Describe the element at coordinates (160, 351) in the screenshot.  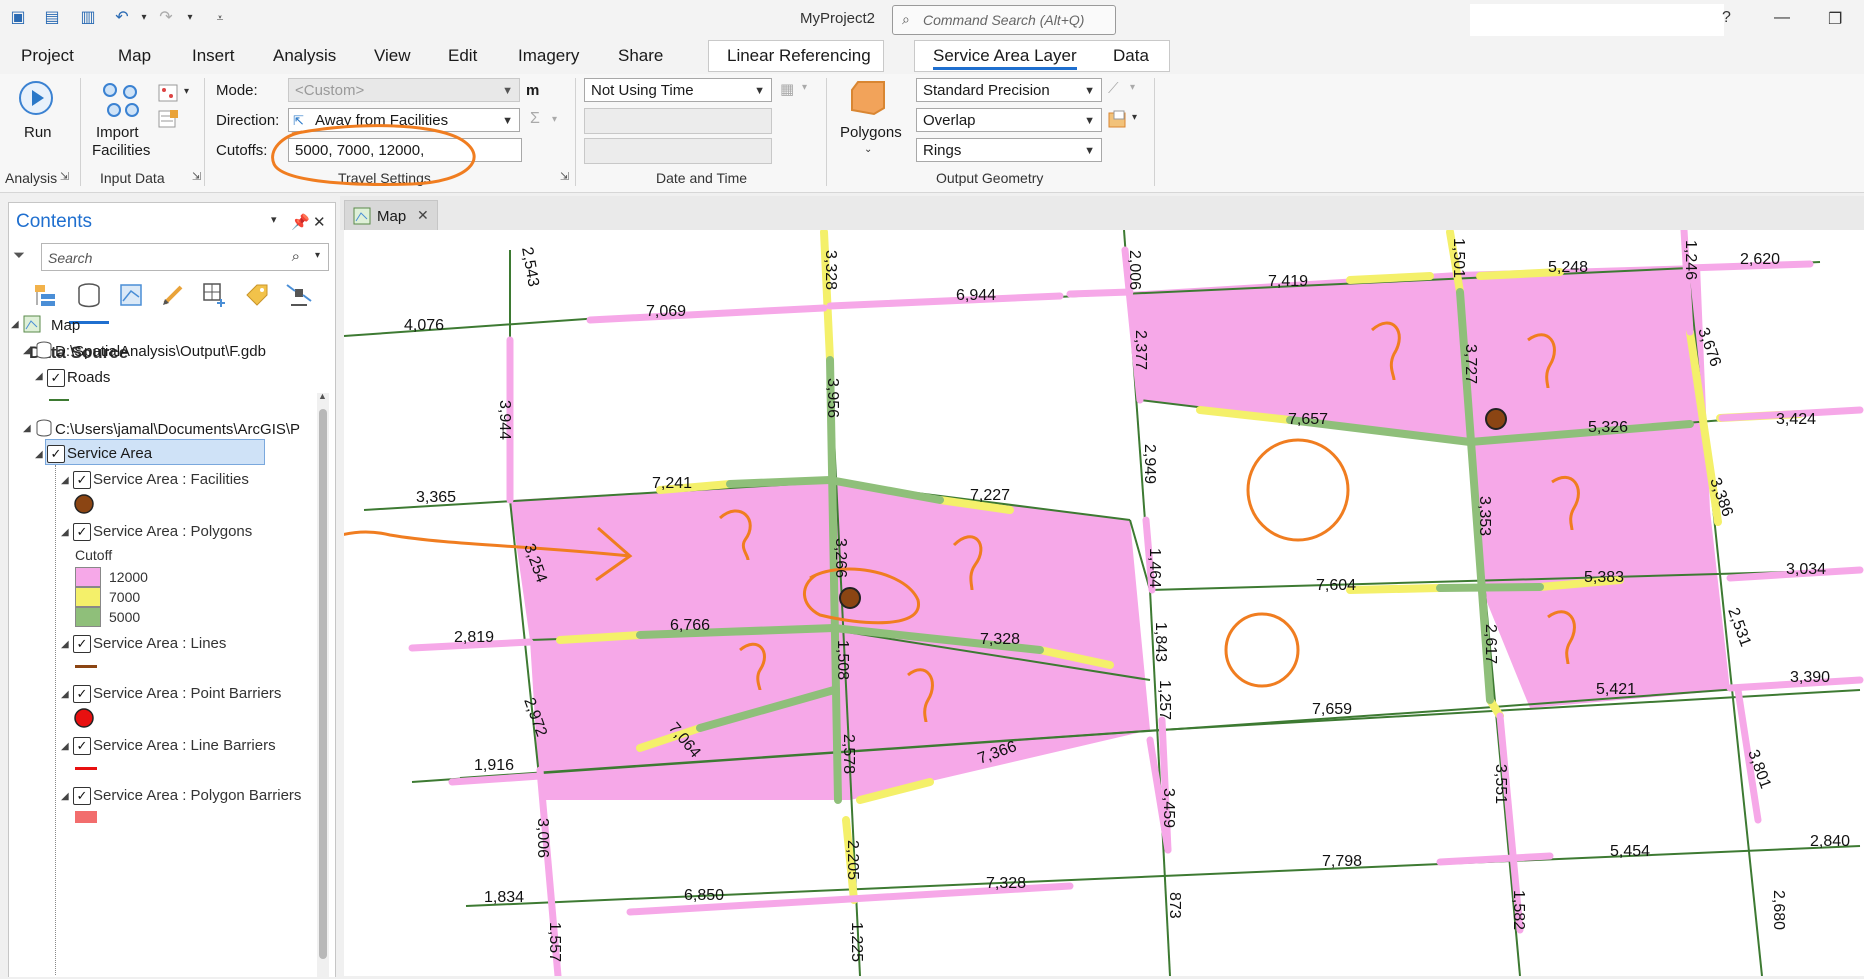
I see `tree-item-gdb1: D:\SpatialAnalysis\Output\F.gdb` at that location.